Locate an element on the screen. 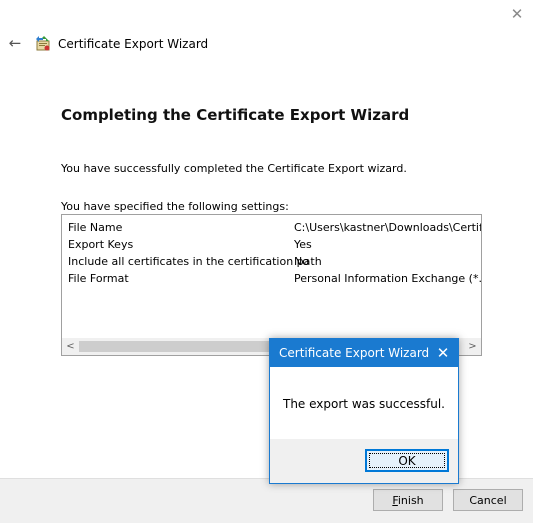  dialog-close-icon: ✕ is located at coordinates (443, 353).